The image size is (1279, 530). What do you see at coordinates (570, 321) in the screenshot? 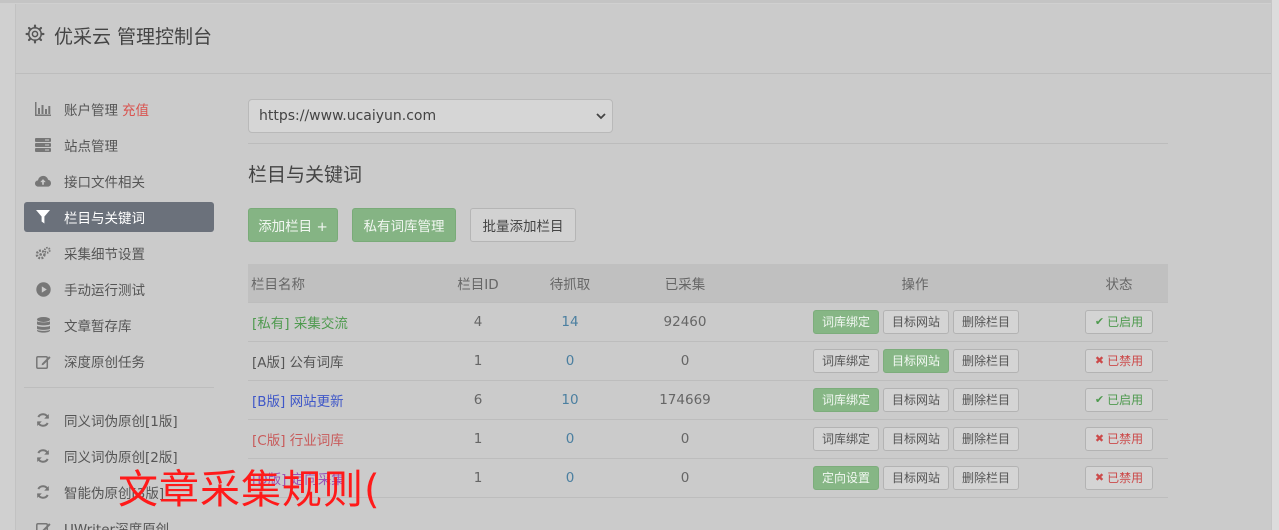
I see `pending-count-link: 14` at bounding box center [570, 321].